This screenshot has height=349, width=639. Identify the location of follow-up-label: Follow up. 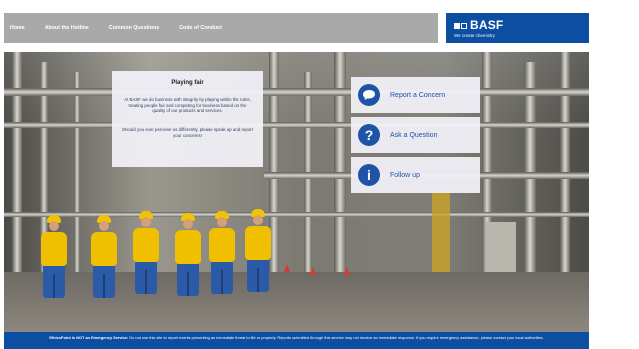
(405, 175).